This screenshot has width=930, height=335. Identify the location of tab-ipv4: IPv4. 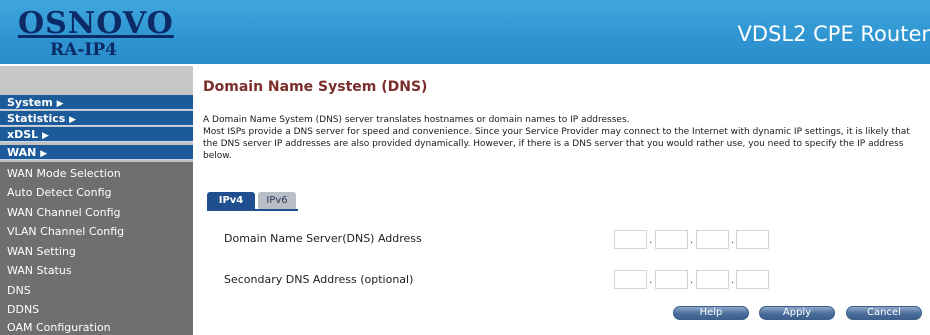
(231, 200).